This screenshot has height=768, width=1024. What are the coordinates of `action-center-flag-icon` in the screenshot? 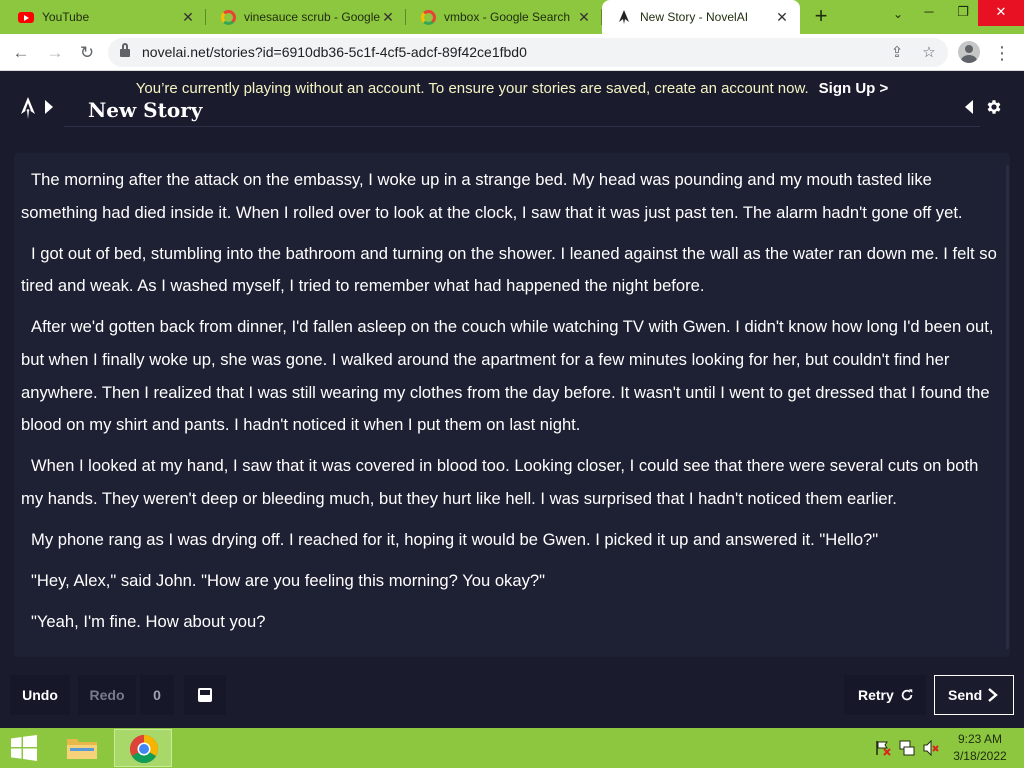 It's located at (883, 748).